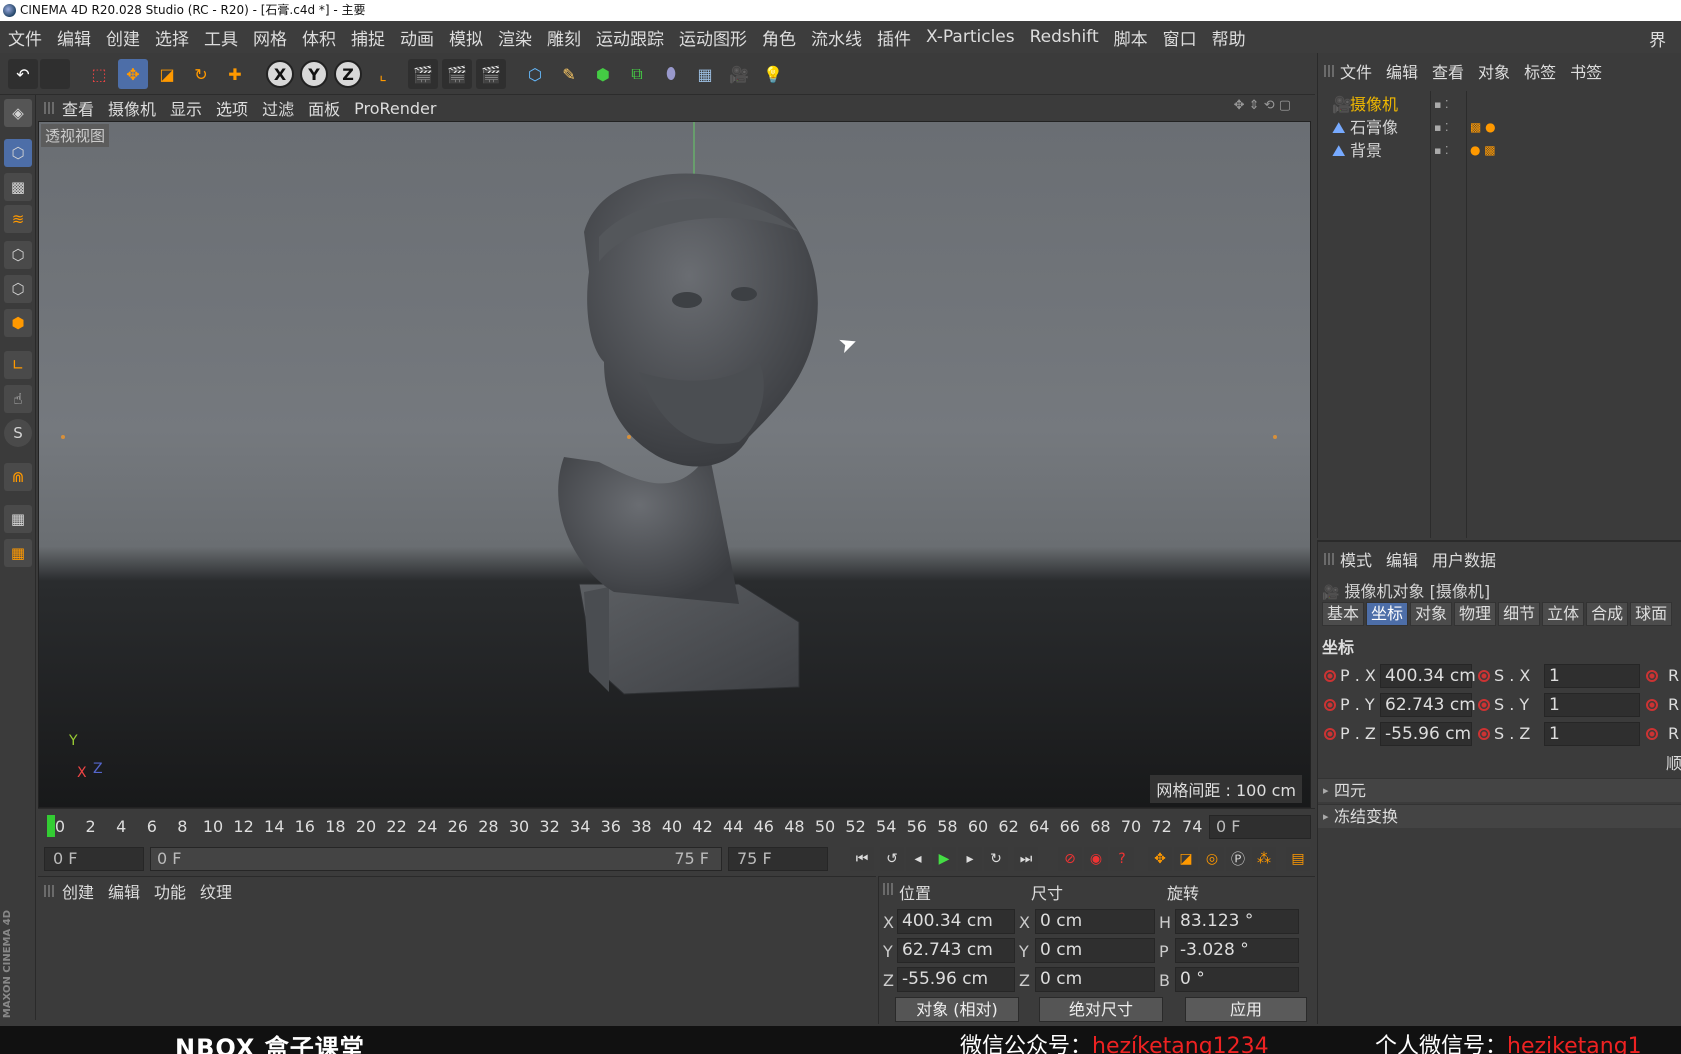 This screenshot has height=1054, width=1681. What do you see at coordinates (603, 74) in the screenshot?
I see `subdivision-surface-icon: ⬢` at bounding box center [603, 74].